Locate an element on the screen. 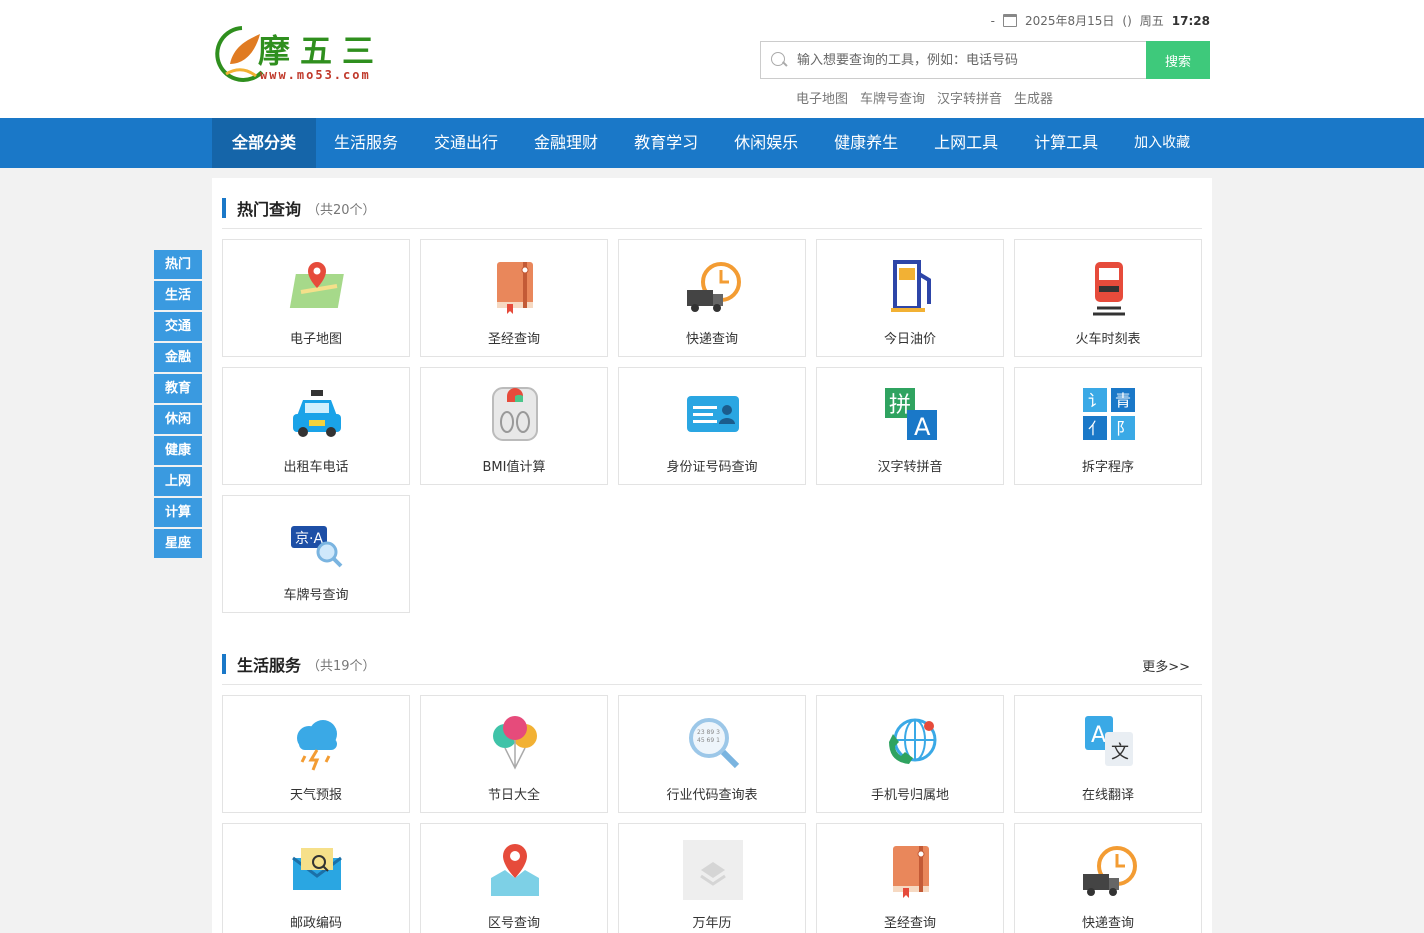  logo-brand-text: 摩五三 is located at coordinates (321, 51).